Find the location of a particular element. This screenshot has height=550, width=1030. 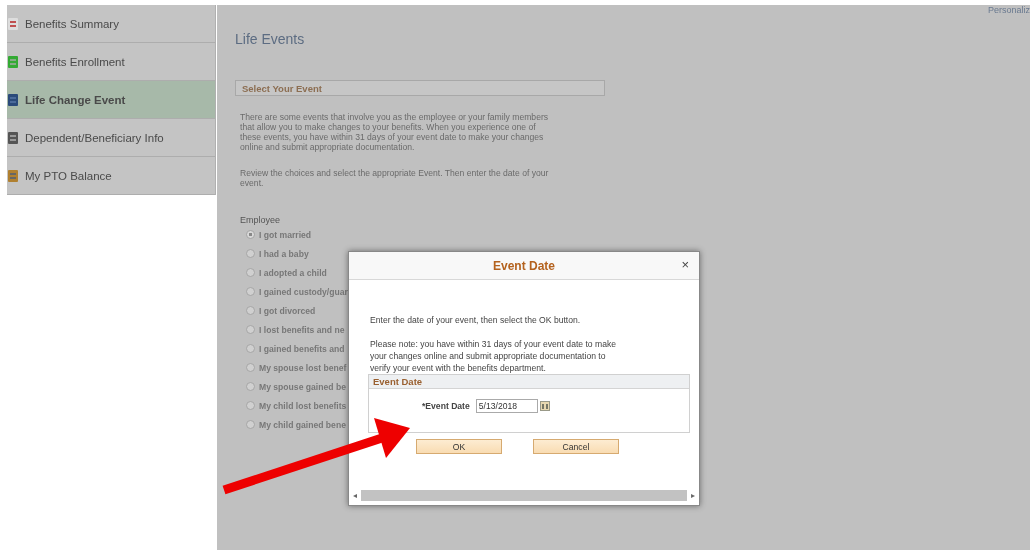

section-header: Select Your Event is located at coordinates (420, 88).